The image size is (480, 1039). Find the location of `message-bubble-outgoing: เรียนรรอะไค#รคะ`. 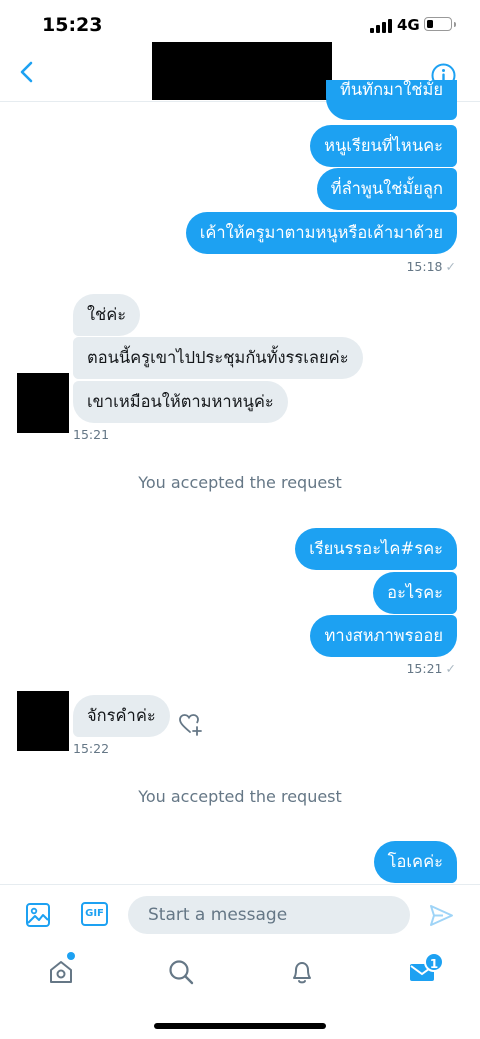

message-bubble-outgoing: เรียนรรอะไค#รคะ is located at coordinates (376, 549).